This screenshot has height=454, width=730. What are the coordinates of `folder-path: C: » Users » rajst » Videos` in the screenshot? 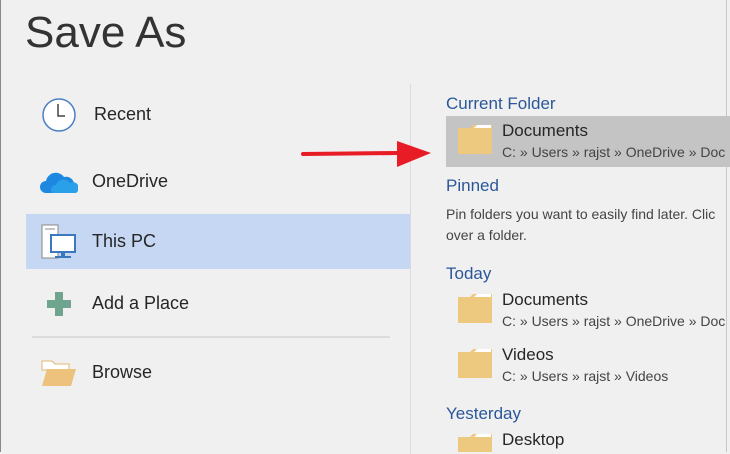 It's located at (585, 376).